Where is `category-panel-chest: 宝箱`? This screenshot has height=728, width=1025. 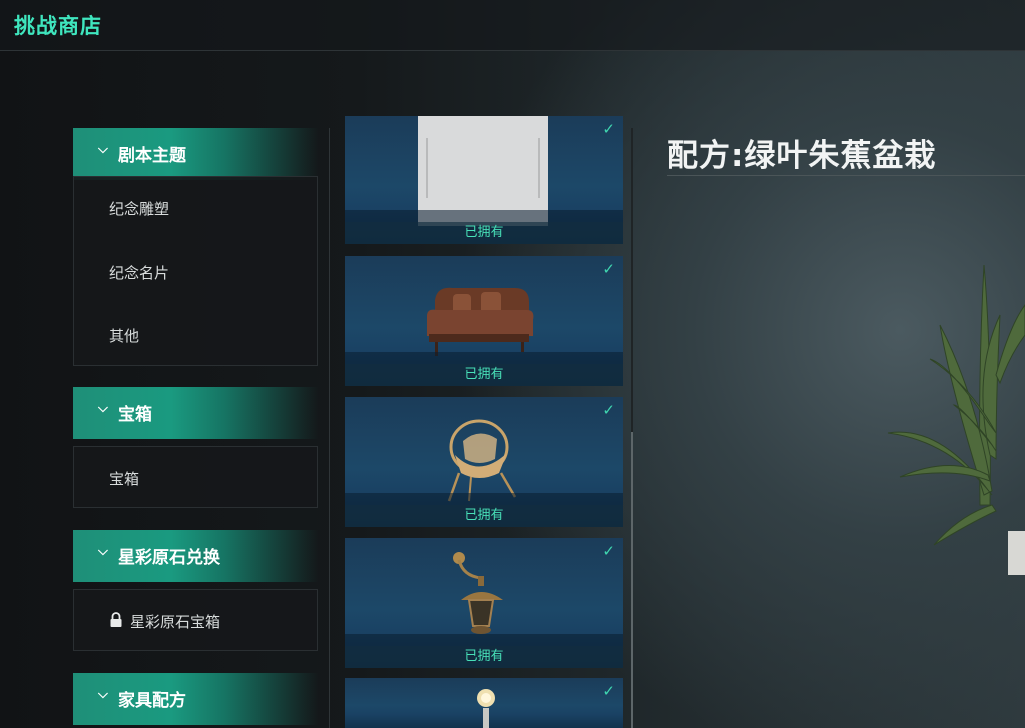
category-panel-chest: 宝箱 is located at coordinates (195, 477).